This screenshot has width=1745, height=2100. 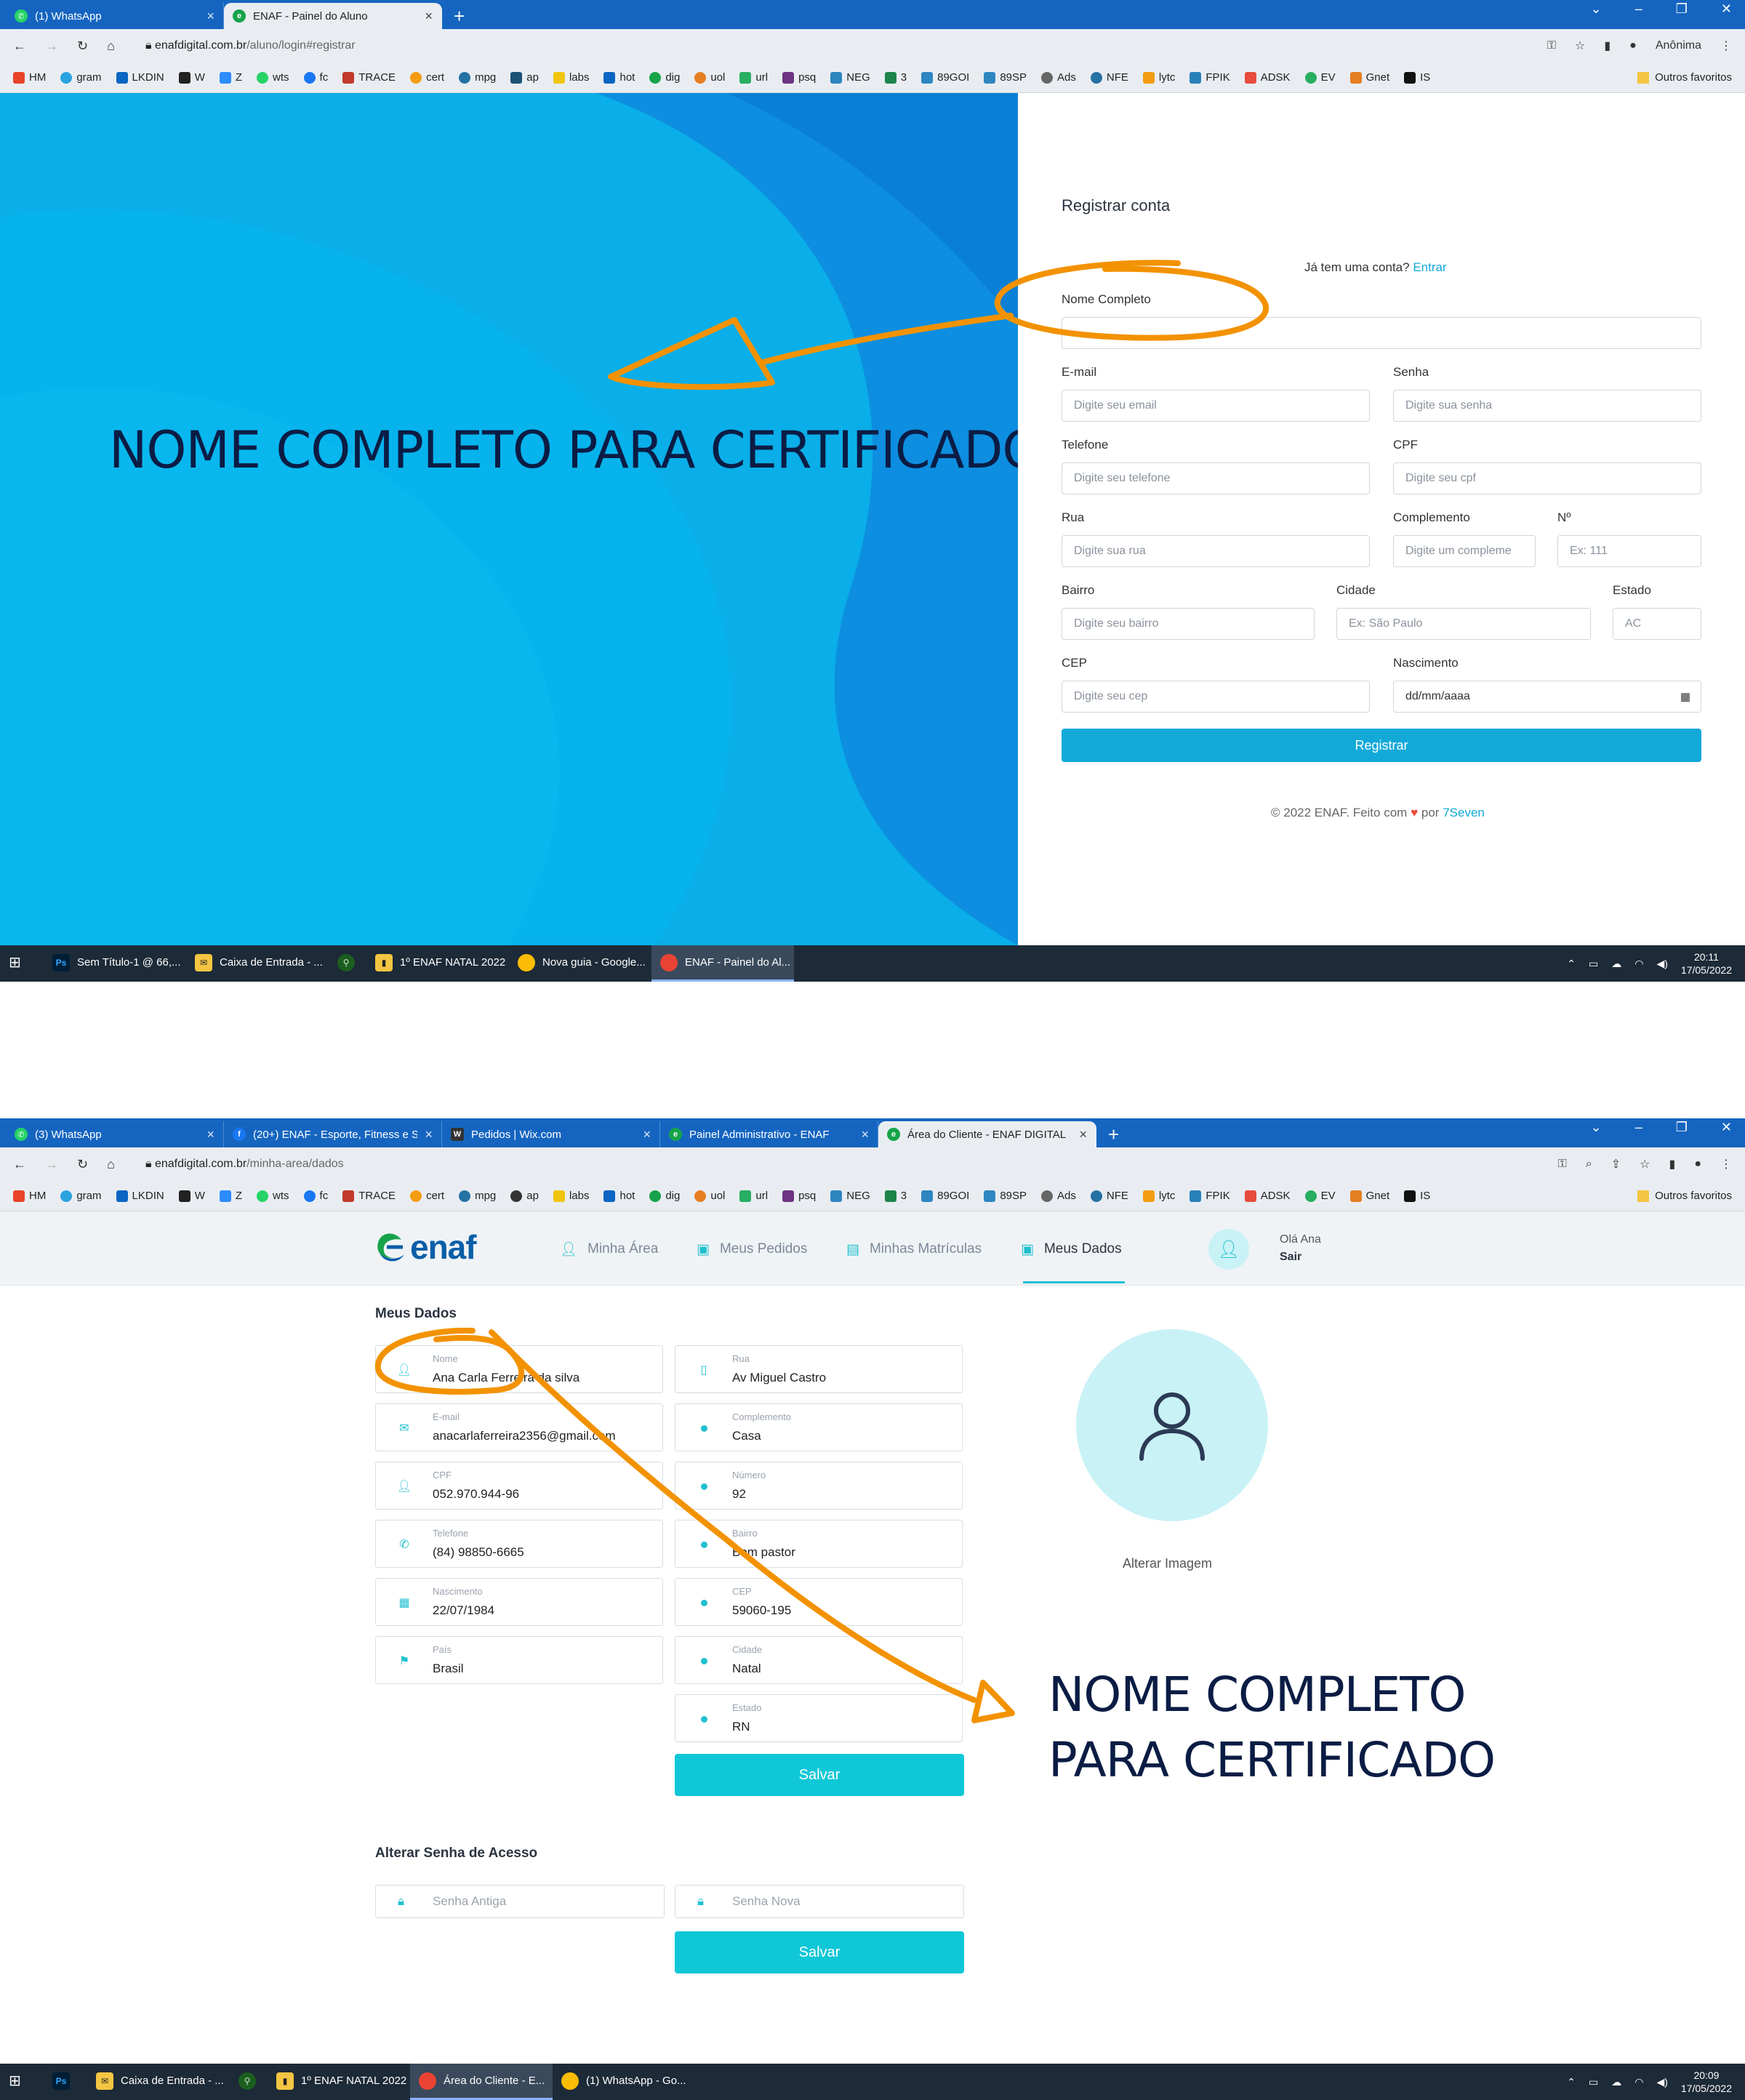 What do you see at coordinates (709, 1196) in the screenshot?
I see `bookmark: uol` at bounding box center [709, 1196].